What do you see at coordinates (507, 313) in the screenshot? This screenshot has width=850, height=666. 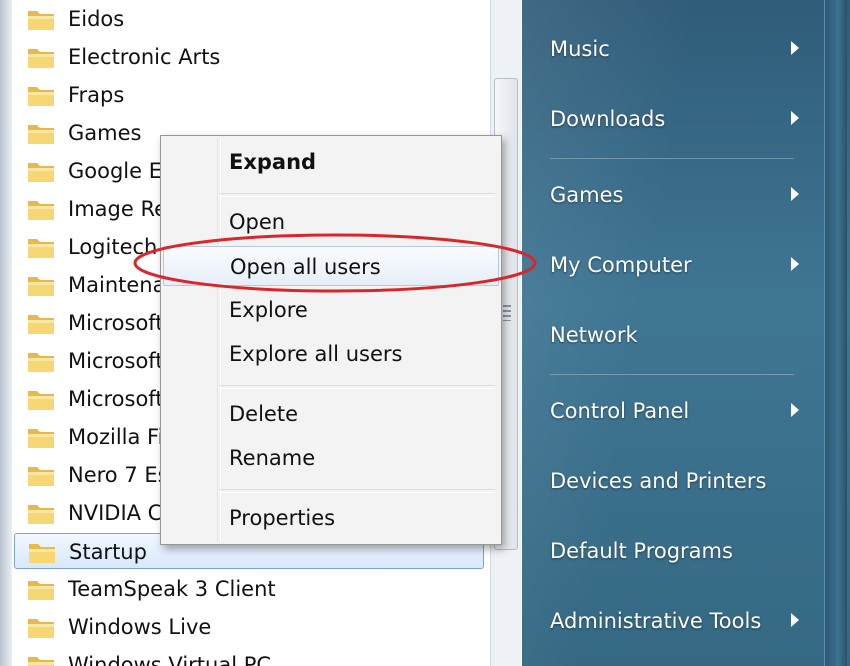 I see `scrollbar-grip-icon` at bounding box center [507, 313].